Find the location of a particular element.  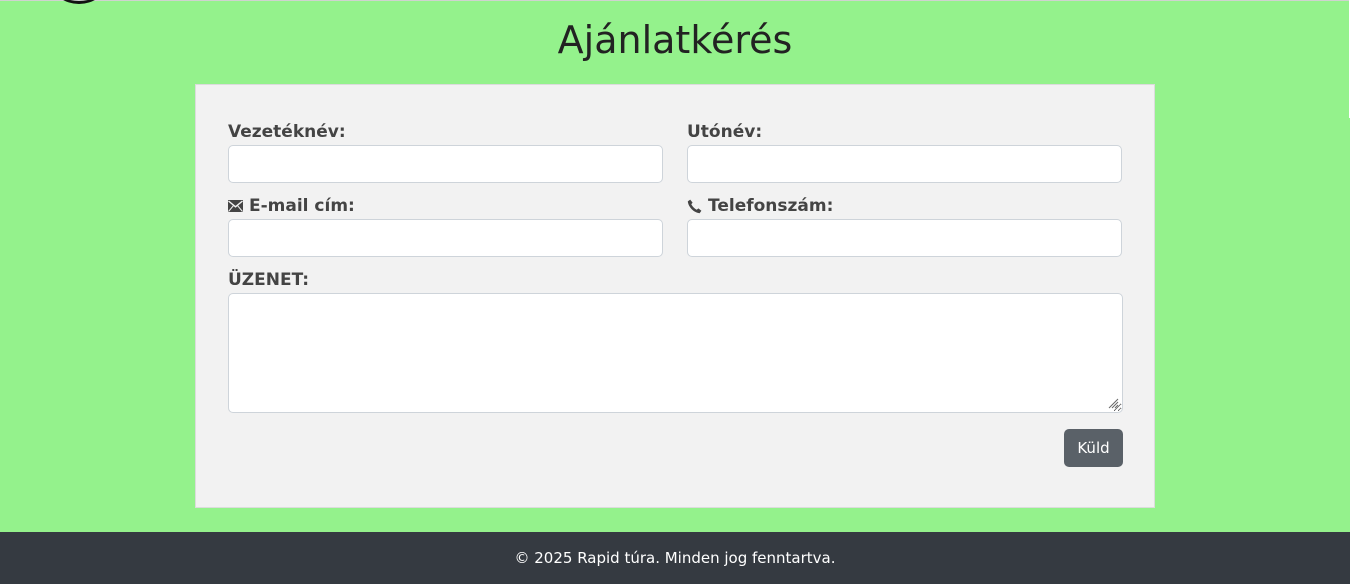

email-label: E-mail cím: is located at coordinates (291, 206).